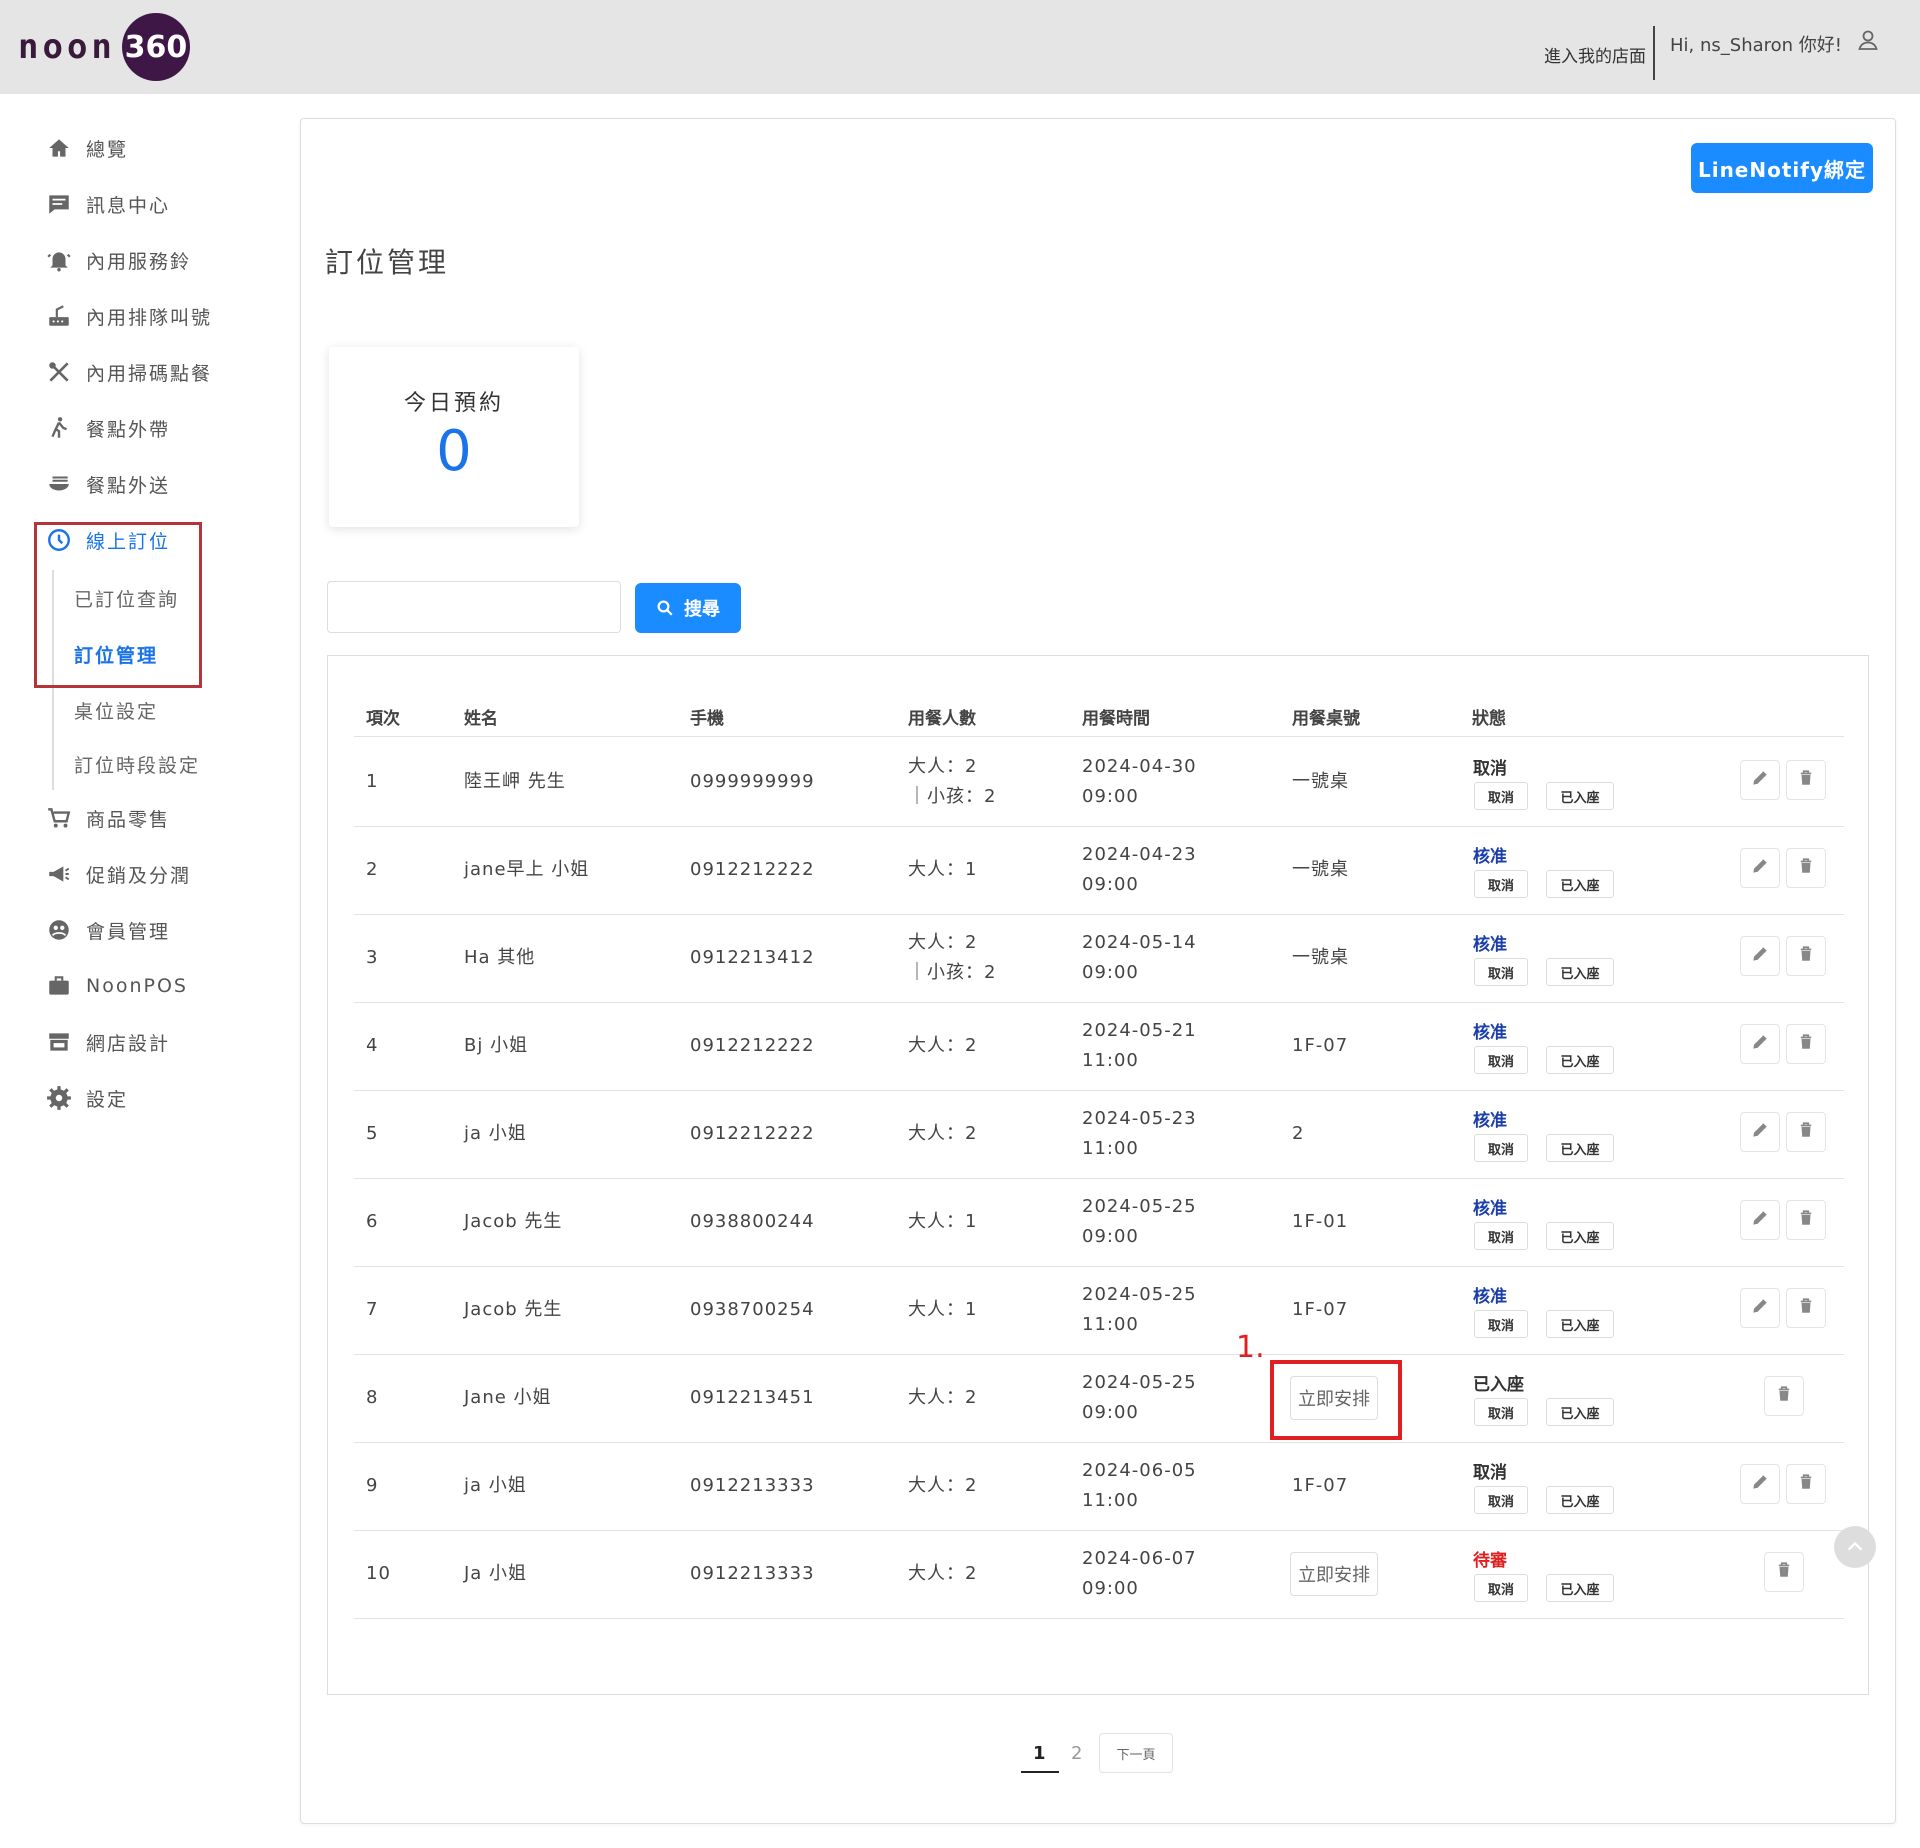 This screenshot has height=1848, width=1920. I want to click on row-phone: 0999999999, so click(752, 781).